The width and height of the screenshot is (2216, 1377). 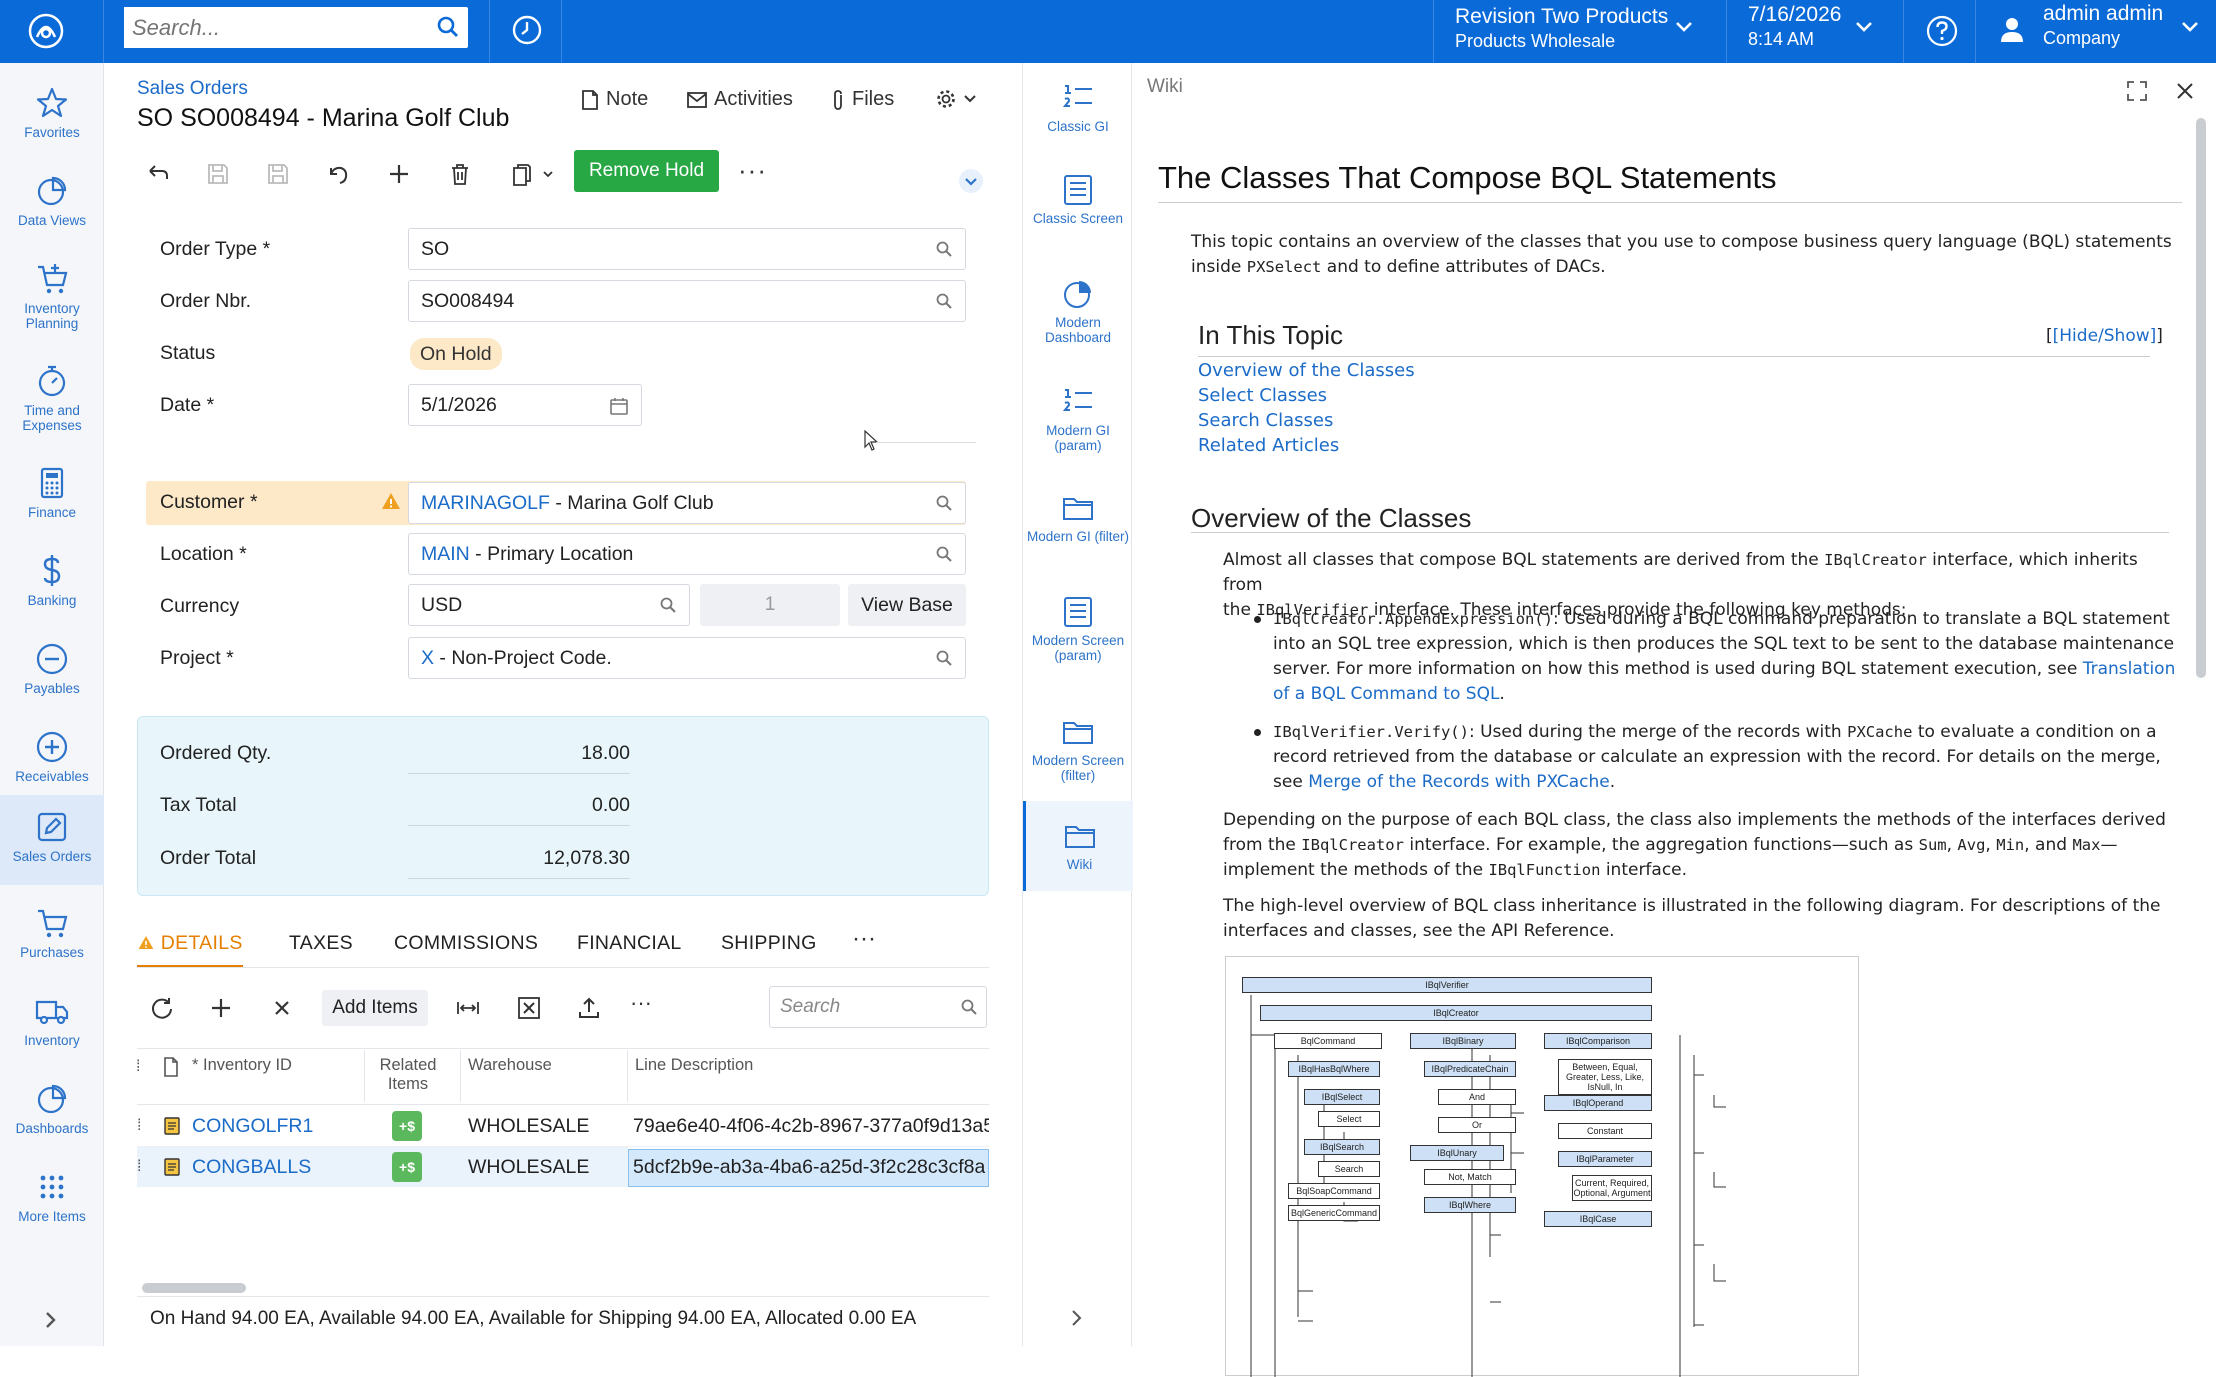 What do you see at coordinates (589, 1008) in the screenshot?
I see `upload-icon` at bounding box center [589, 1008].